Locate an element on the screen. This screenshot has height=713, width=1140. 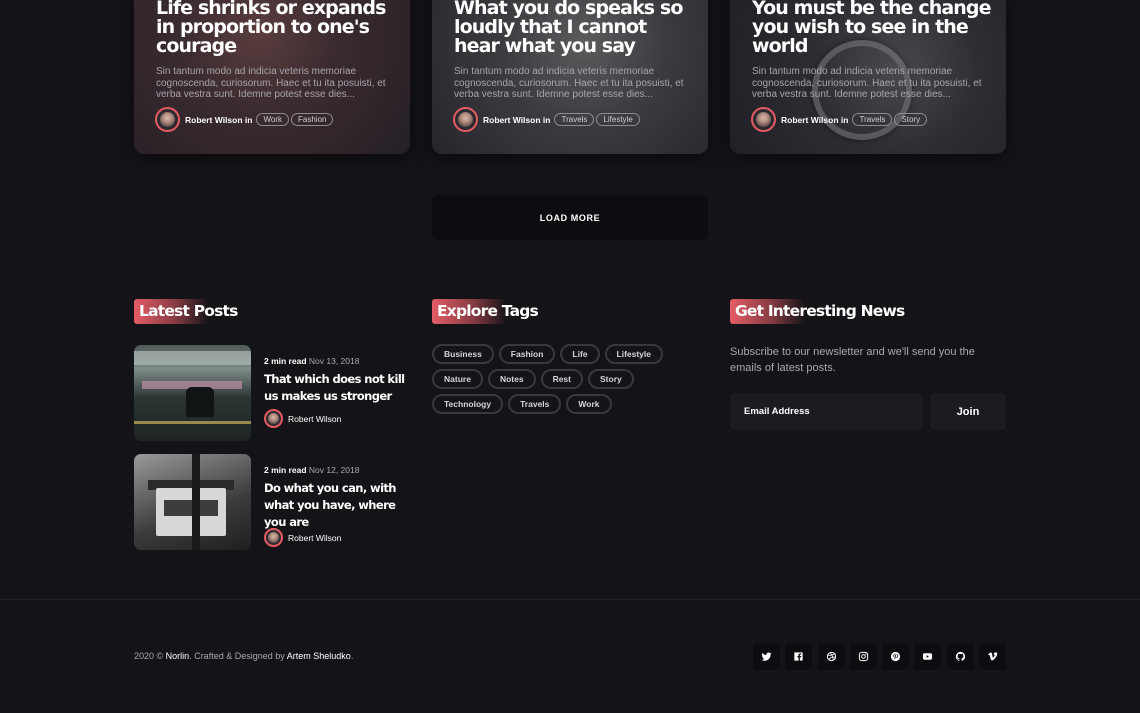
tag-travels: Travels is located at coordinates (535, 404).